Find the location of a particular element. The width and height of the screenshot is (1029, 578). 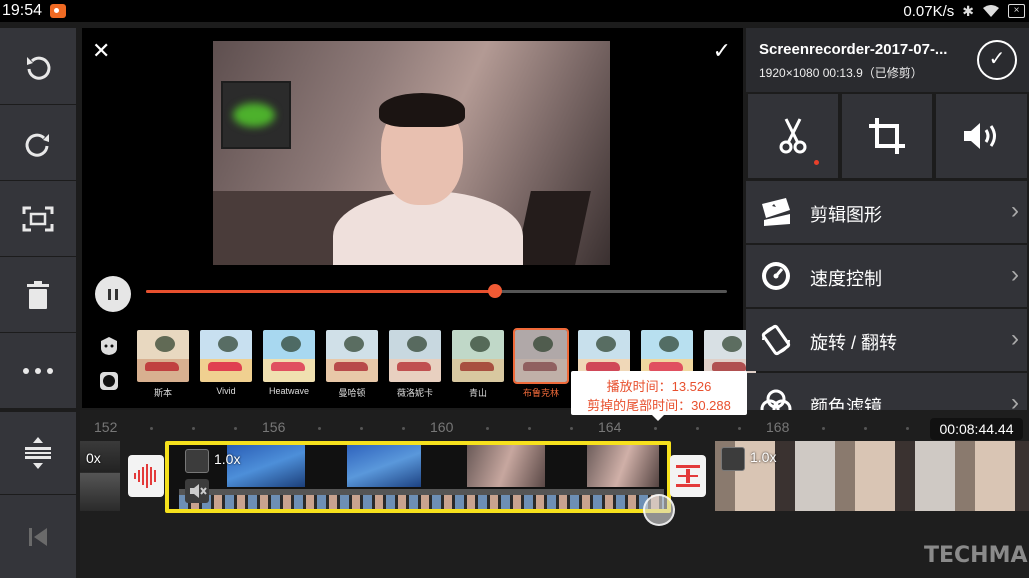

filter-label: 曼哈顿 is located at coordinates (352, 393).